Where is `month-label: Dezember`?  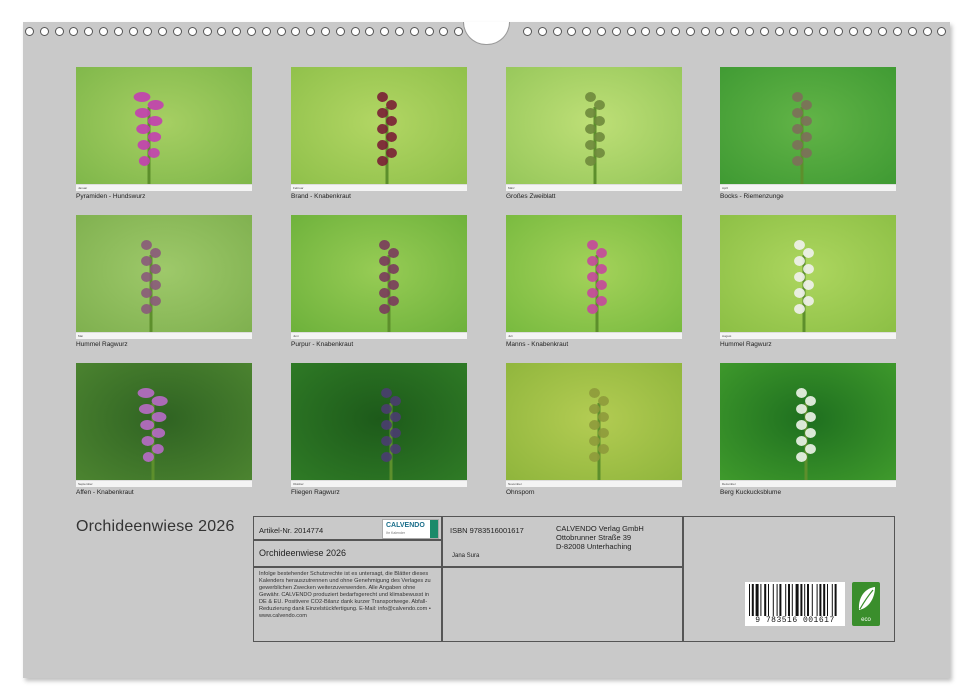 month-label: Dezember is located at coordinates (729, 484).